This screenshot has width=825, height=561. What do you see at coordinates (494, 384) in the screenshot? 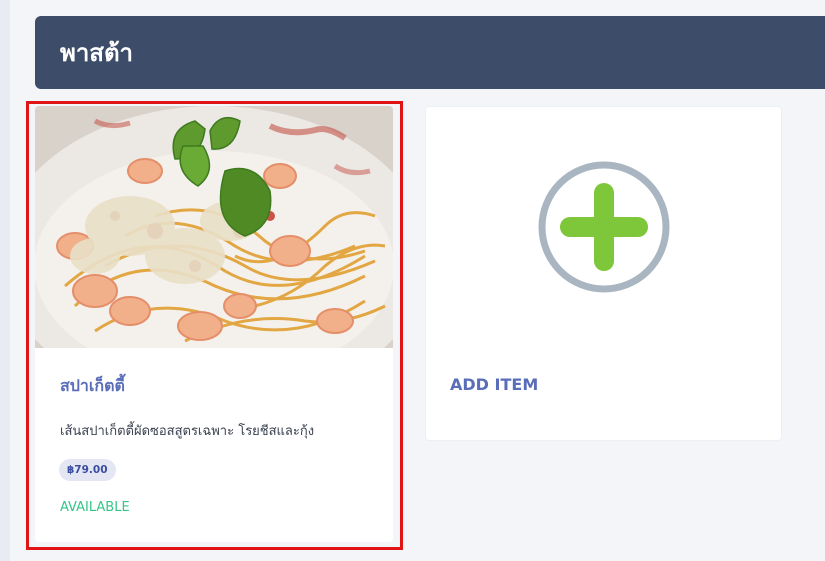
I see `add-item-label: ADD ITEM` at bounding box center [494, 384].